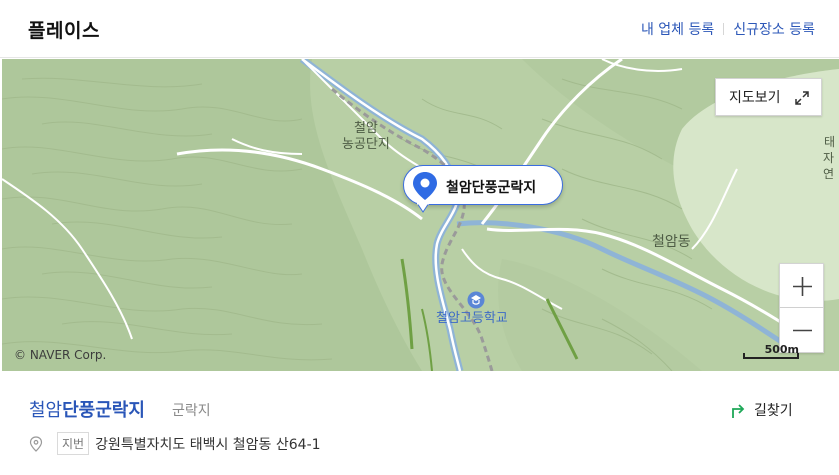 This screenshot has height=475, width=839. I want to click on location-marker-icon, so click(36, 443).